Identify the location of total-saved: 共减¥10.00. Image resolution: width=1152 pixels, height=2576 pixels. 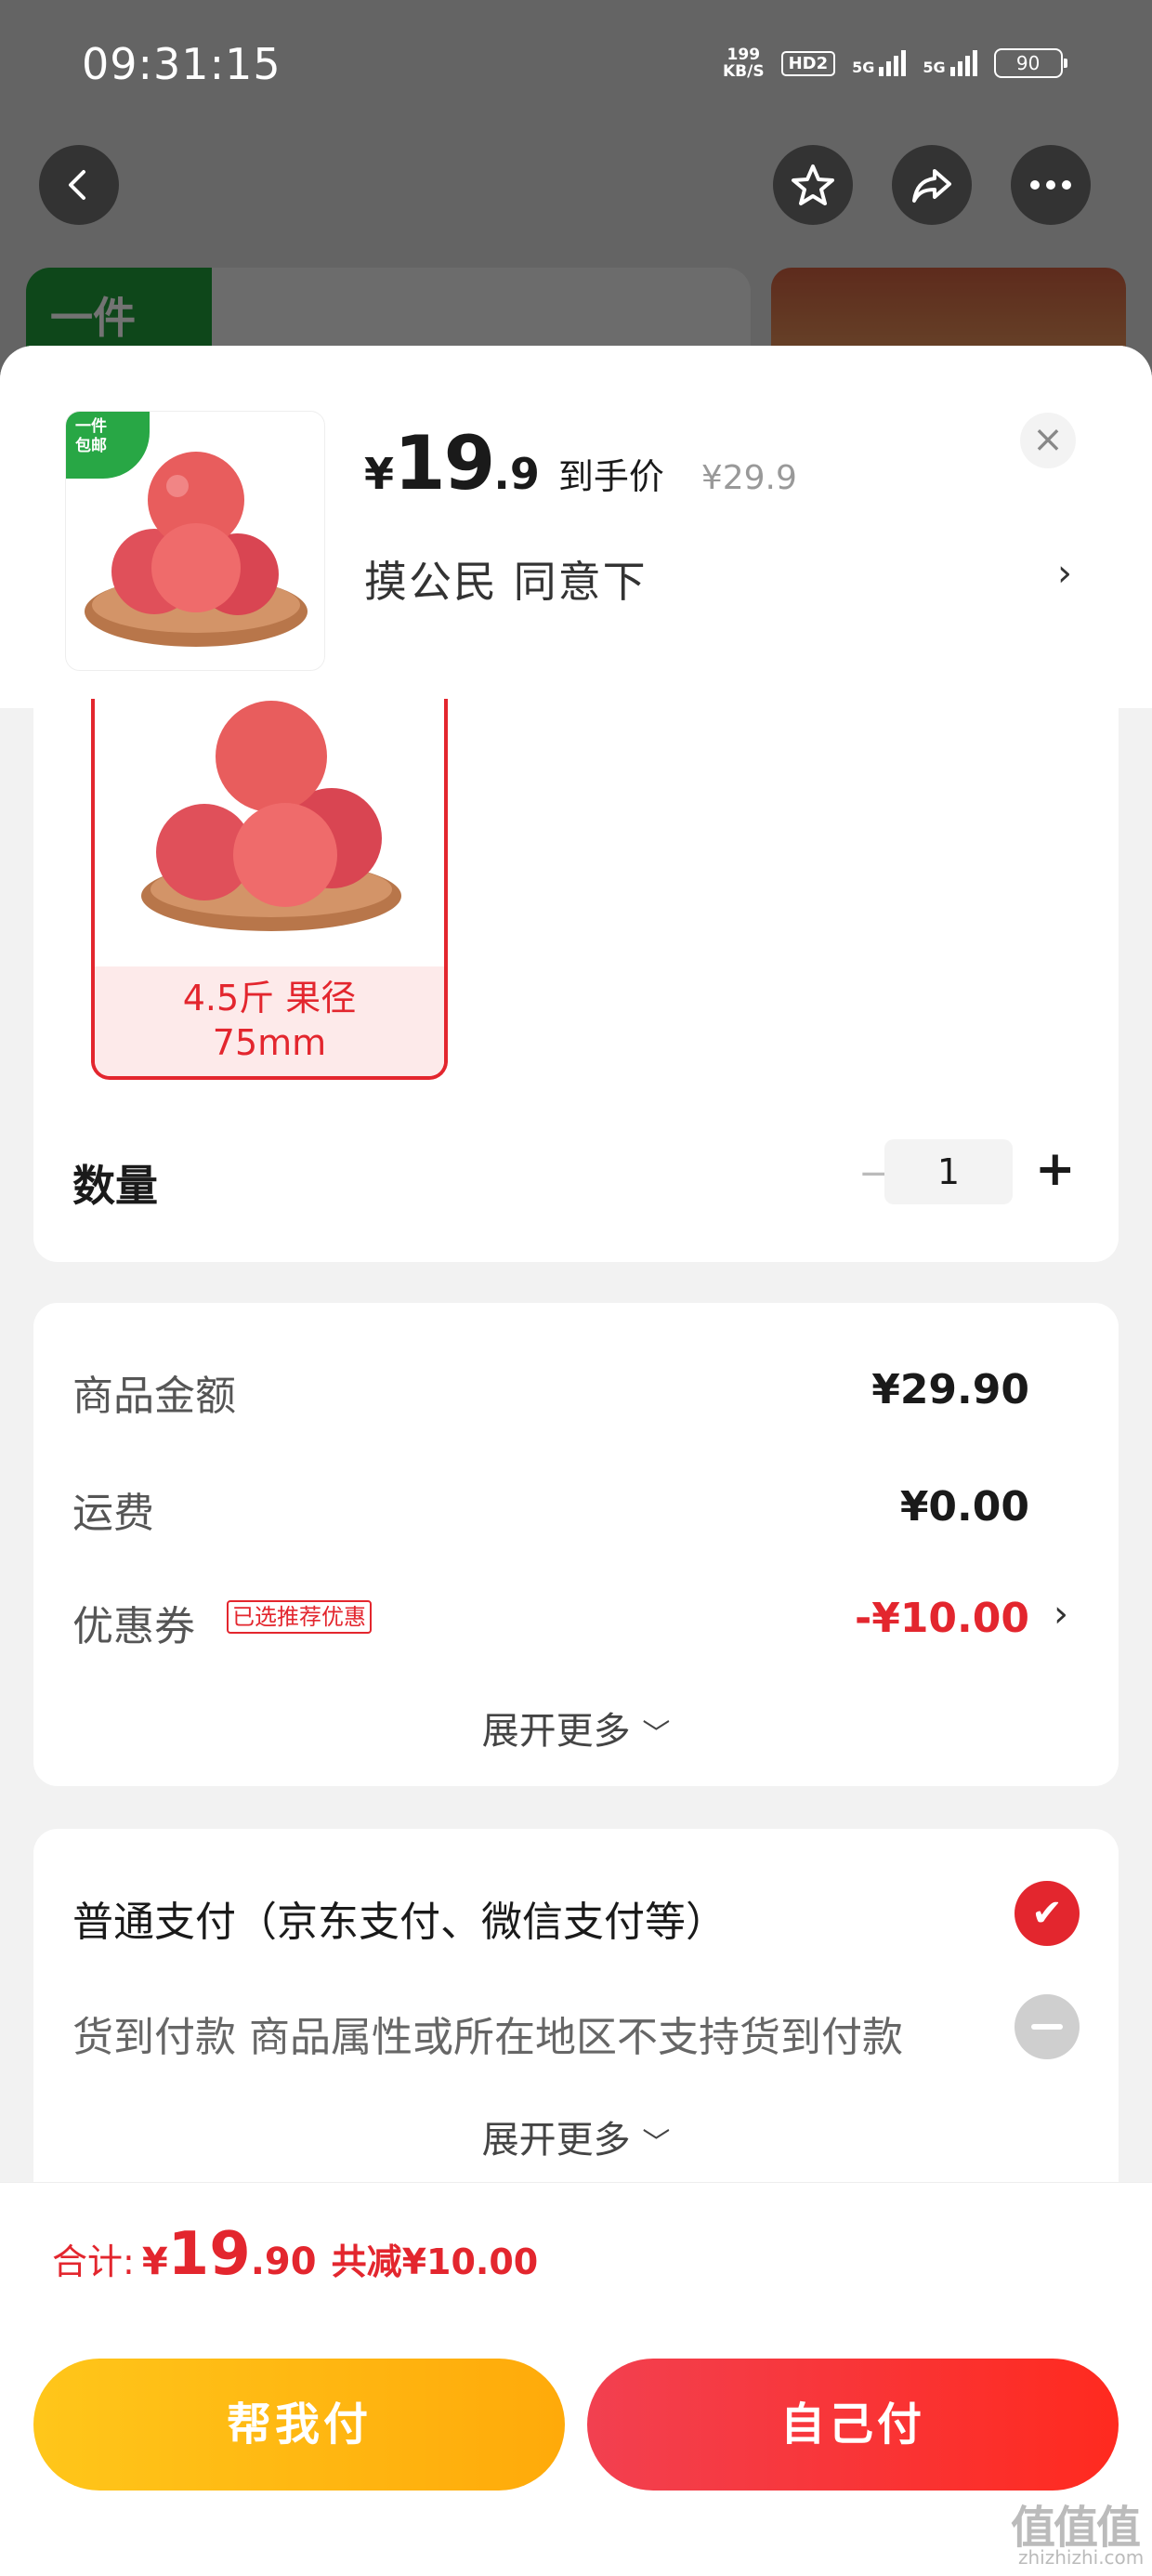
(435, 2261).